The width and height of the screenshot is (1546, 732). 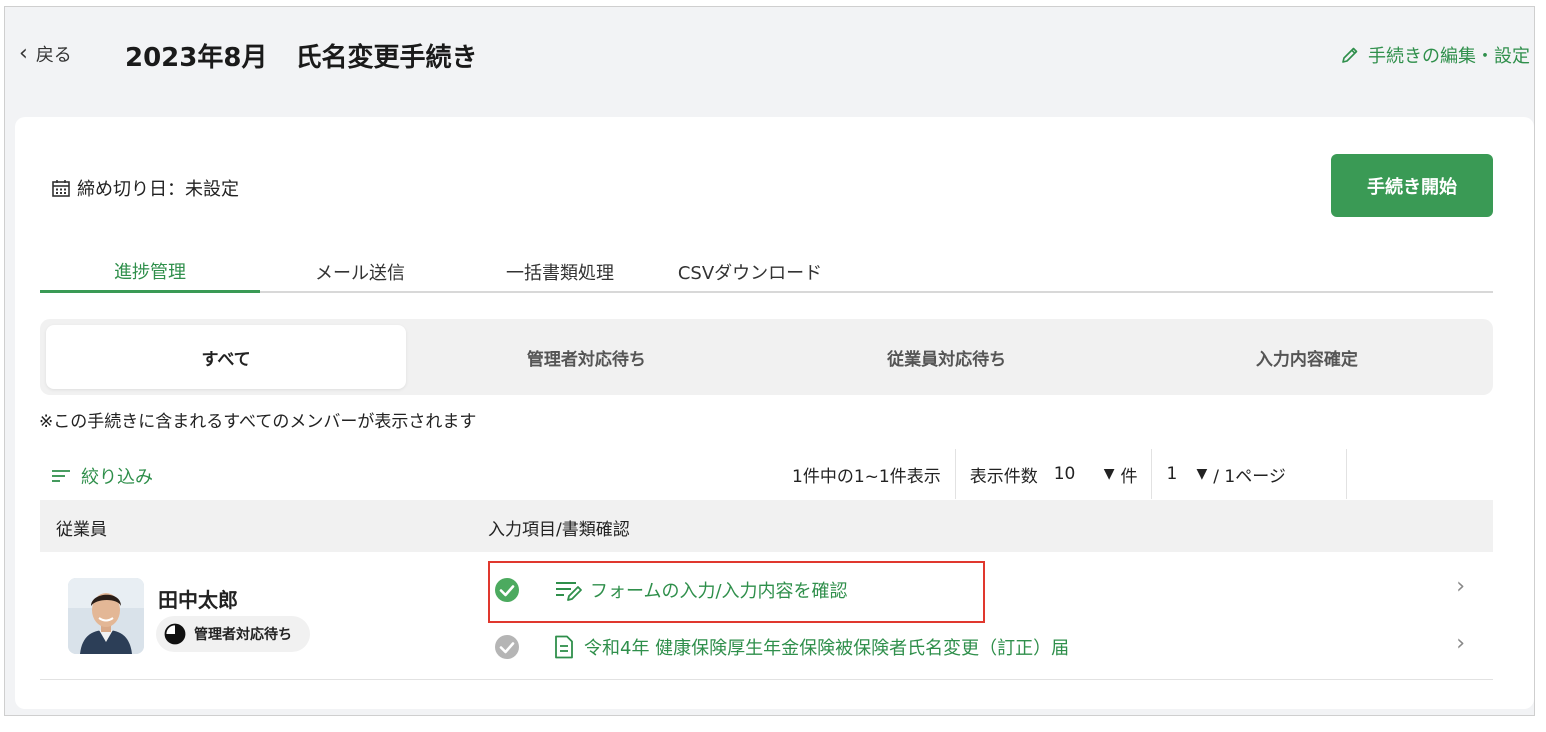 What do you see at coordinates (1172, 474) in the screenshot?
I see `page-value: 1` at bounding box center [1172, 474].